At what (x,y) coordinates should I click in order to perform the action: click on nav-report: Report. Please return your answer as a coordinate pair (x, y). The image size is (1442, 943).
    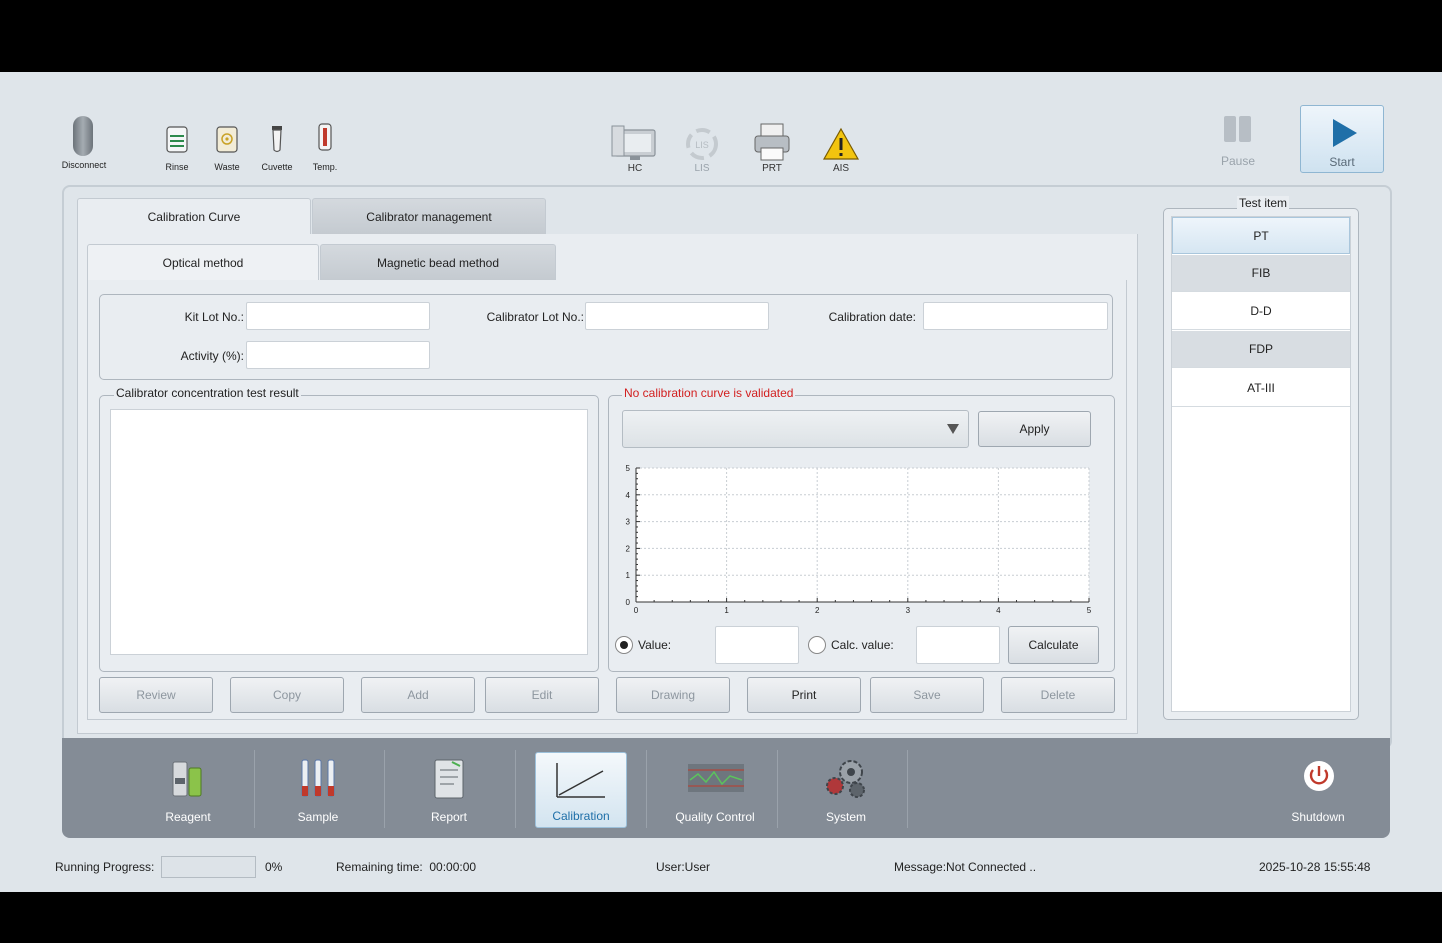
    Looking at the image, I should click on (449, 790).